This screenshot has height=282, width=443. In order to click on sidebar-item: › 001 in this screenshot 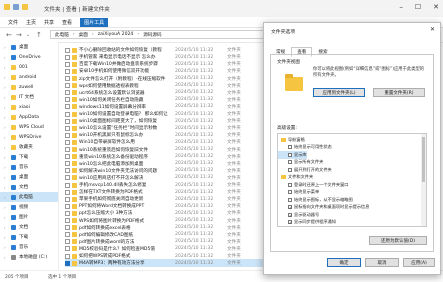, I will do `click(29, 67)`.